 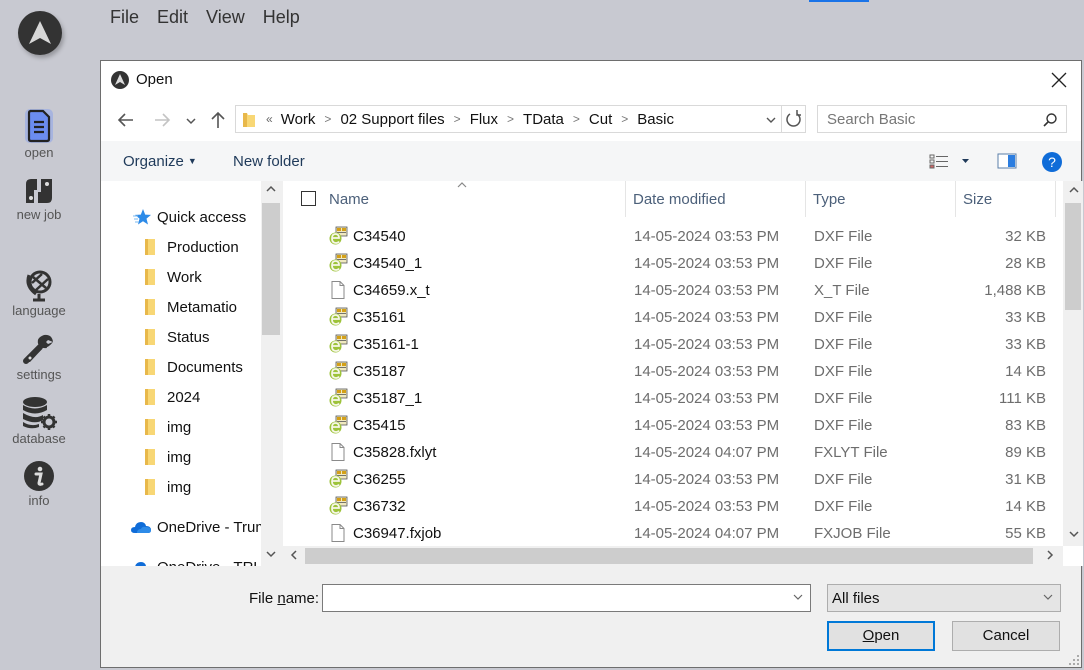 What do you see at coordinates (771, 120) in the screenshot?
I see `address-dropdown-button` at bounding box center [771, 120].